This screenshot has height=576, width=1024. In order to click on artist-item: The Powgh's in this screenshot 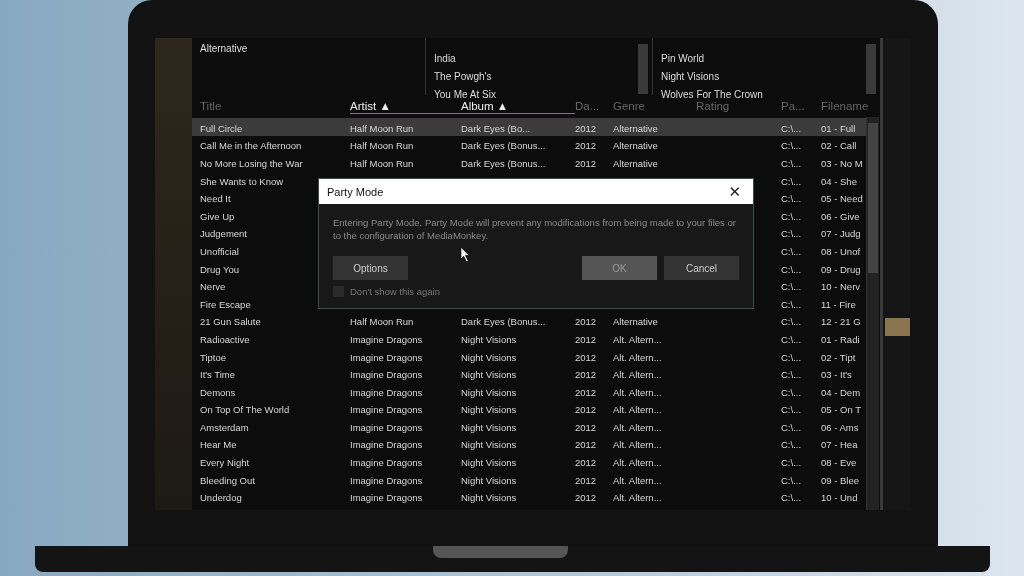, I will do `click(534, 77)`.